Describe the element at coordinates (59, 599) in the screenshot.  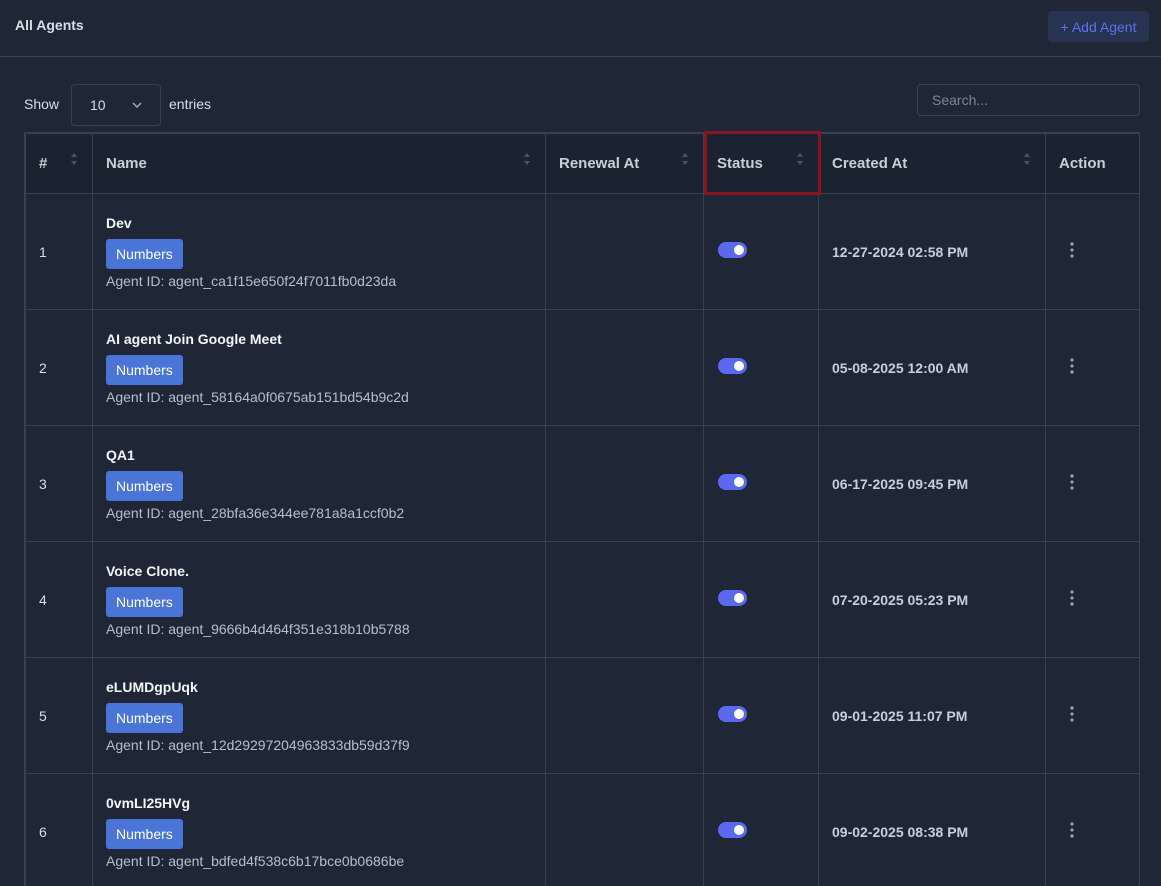
I see `row-number: 4` at that location.